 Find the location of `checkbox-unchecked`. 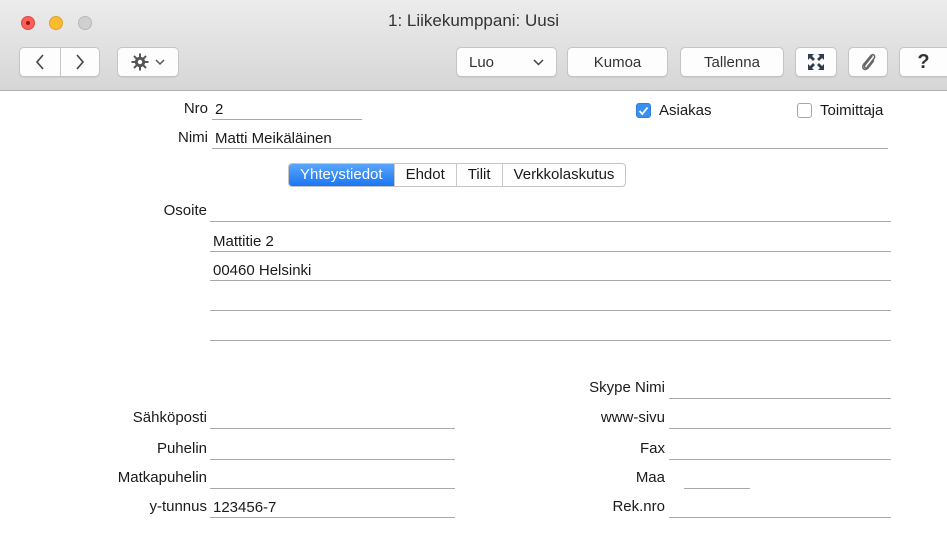

checkbox-unchecked is located at coordinates (804, 110).